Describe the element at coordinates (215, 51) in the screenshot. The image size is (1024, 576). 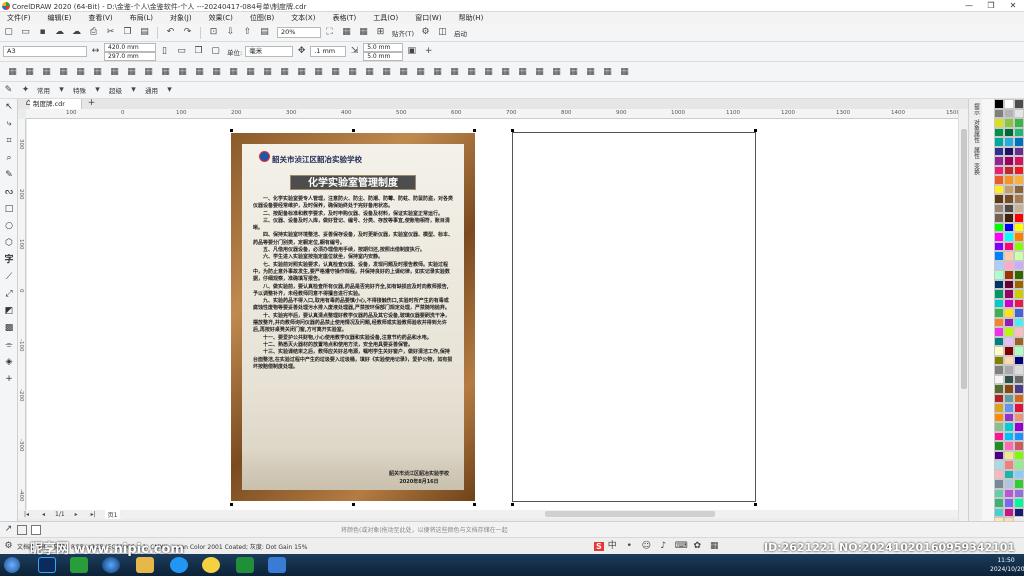
I see `current-page-icon: ▢` at that location.